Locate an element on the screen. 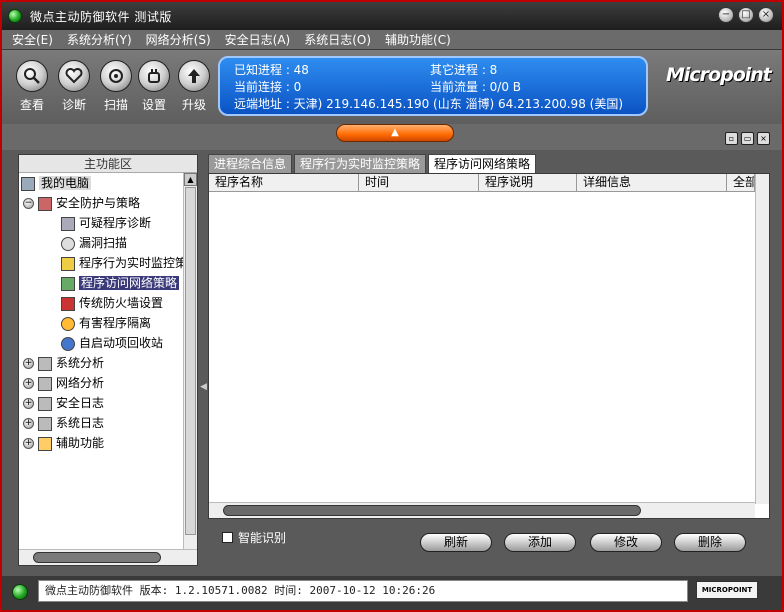 The height and width of the screenshot is (612, 784). network-icon is located at coordinates (68, 283).